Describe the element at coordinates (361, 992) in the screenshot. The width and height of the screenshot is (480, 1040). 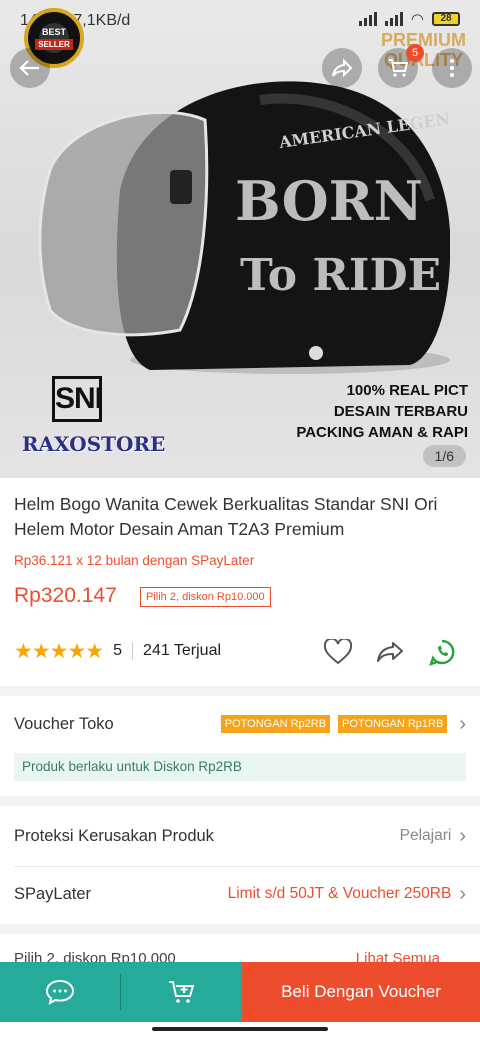
I see `buy-with-voucher-button: Beli Dengan Voucher` at that location.